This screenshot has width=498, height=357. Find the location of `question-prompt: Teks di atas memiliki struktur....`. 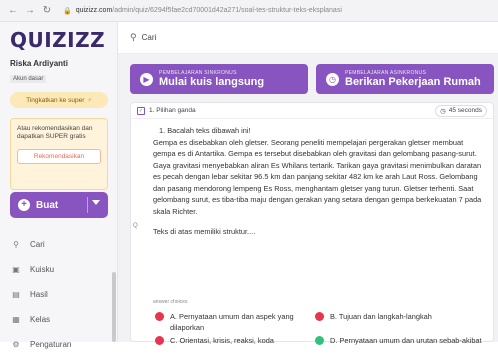

question-prompt: Teks di atas memiliki struktur.... is located at coordinates (204, 231).